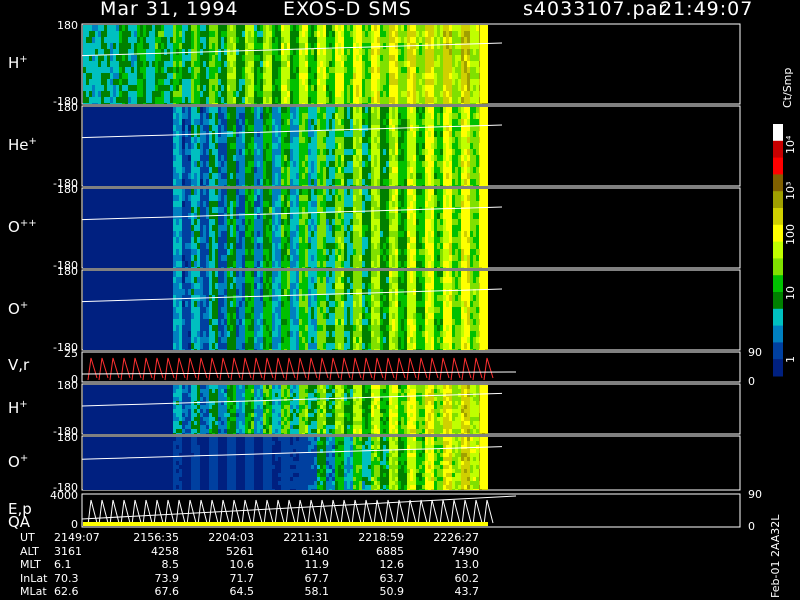  I want to click on footer-cell: 62.6, so click(66, 592).